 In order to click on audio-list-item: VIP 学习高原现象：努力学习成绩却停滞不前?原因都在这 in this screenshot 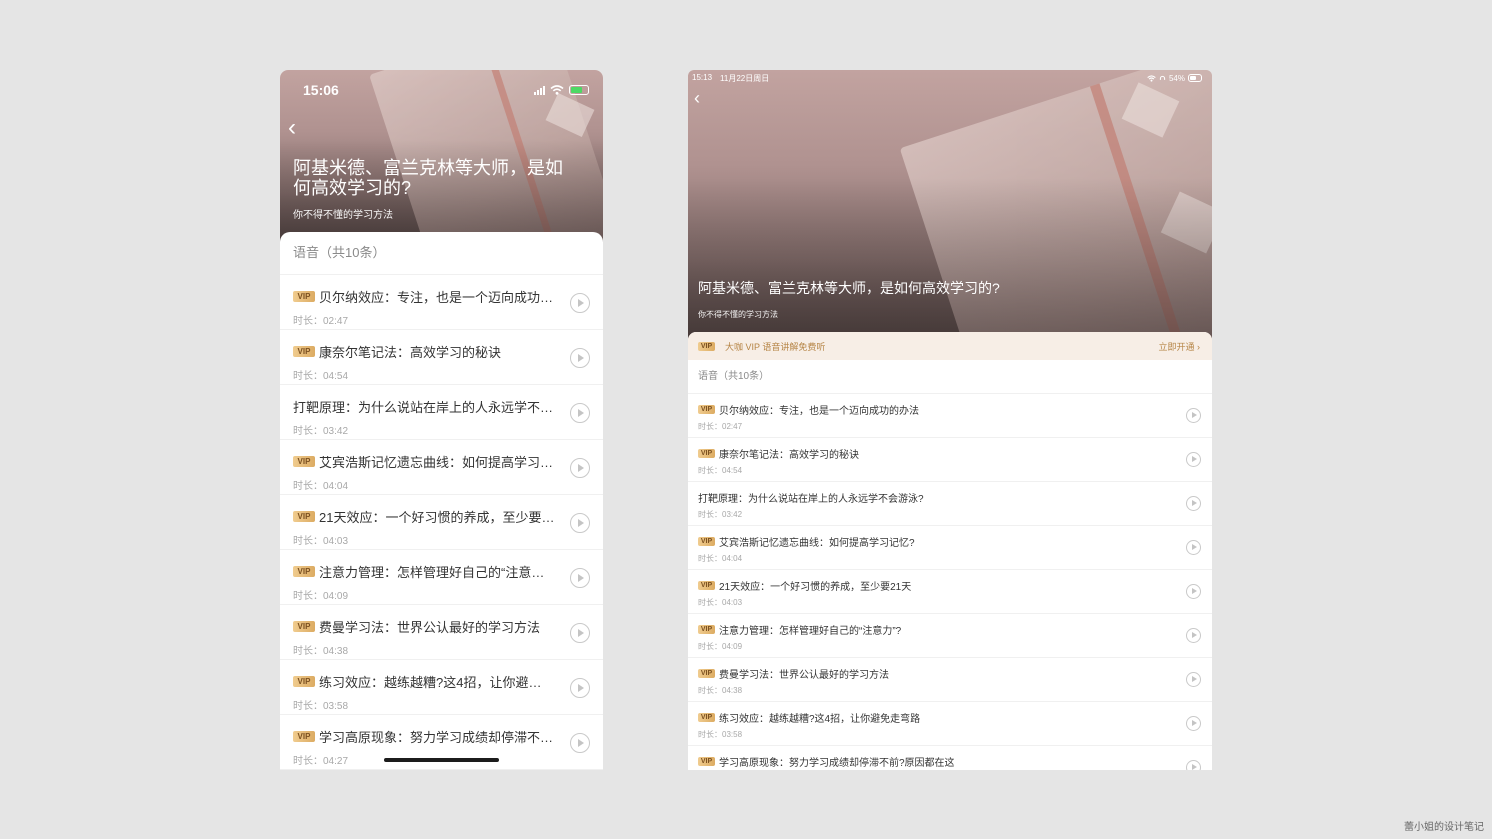, I will do `click(950, 758)`.